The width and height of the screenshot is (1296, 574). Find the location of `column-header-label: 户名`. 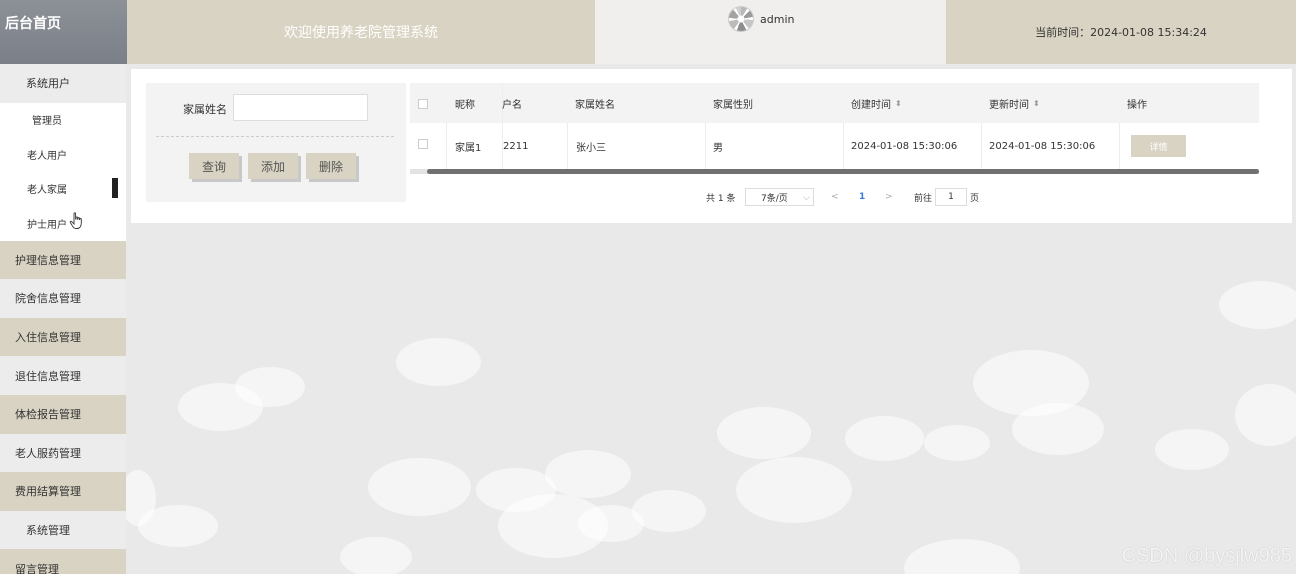

column-header-label: 户名 is located at coordinates (512, 105).